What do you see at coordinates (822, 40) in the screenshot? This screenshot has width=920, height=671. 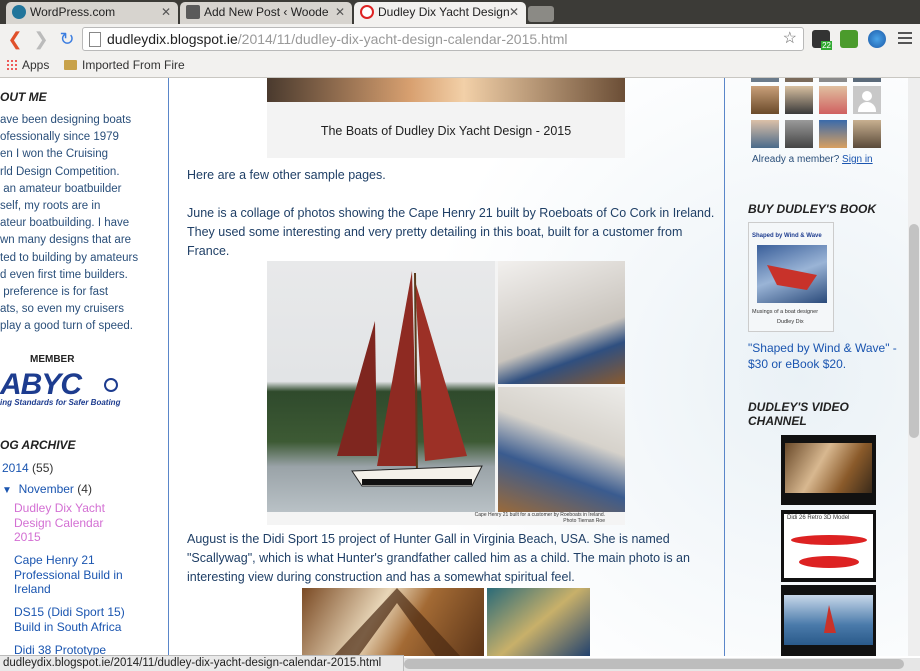 I see `extension-badge-icon: 22` at bounding box center [822, 40].